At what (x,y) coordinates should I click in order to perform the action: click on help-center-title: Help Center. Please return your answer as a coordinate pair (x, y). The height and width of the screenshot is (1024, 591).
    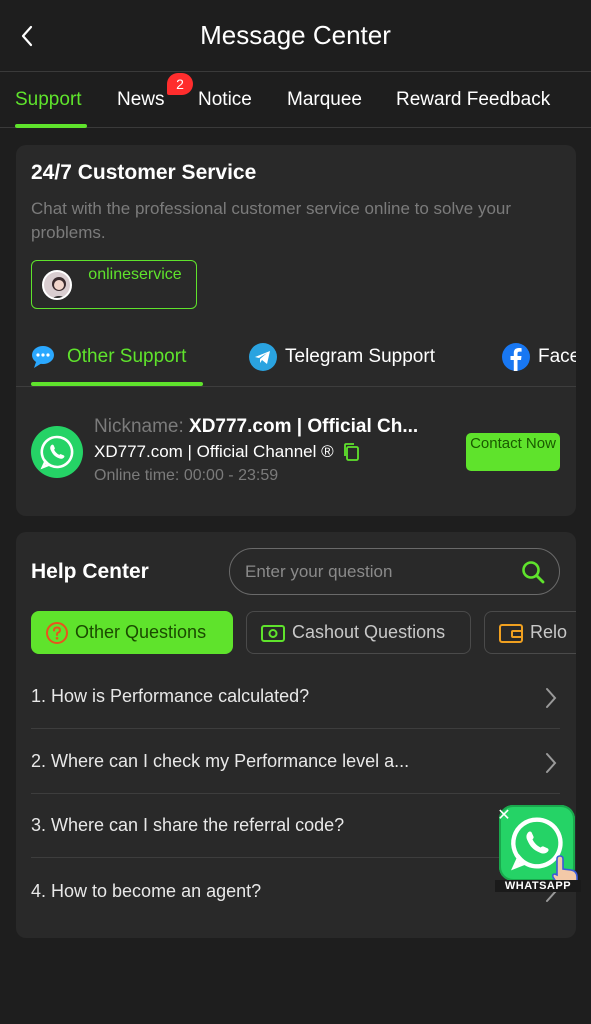
    Looking at the image, I should click on (90, 571).